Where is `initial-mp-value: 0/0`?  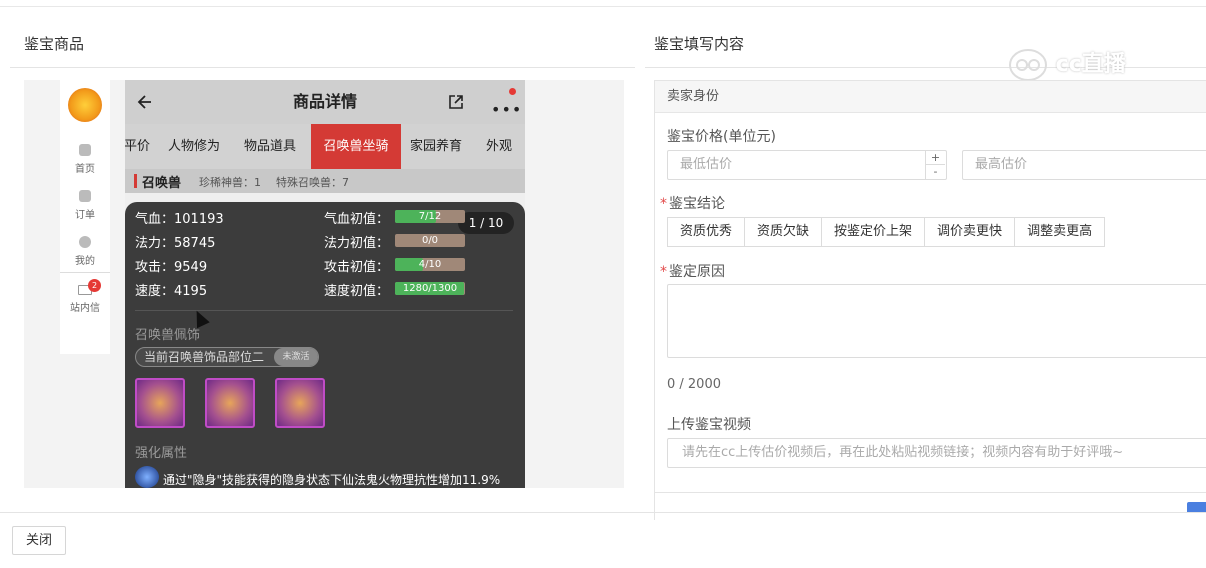
initial-mp-value: 0/0 is located at coordinates (430, 240).